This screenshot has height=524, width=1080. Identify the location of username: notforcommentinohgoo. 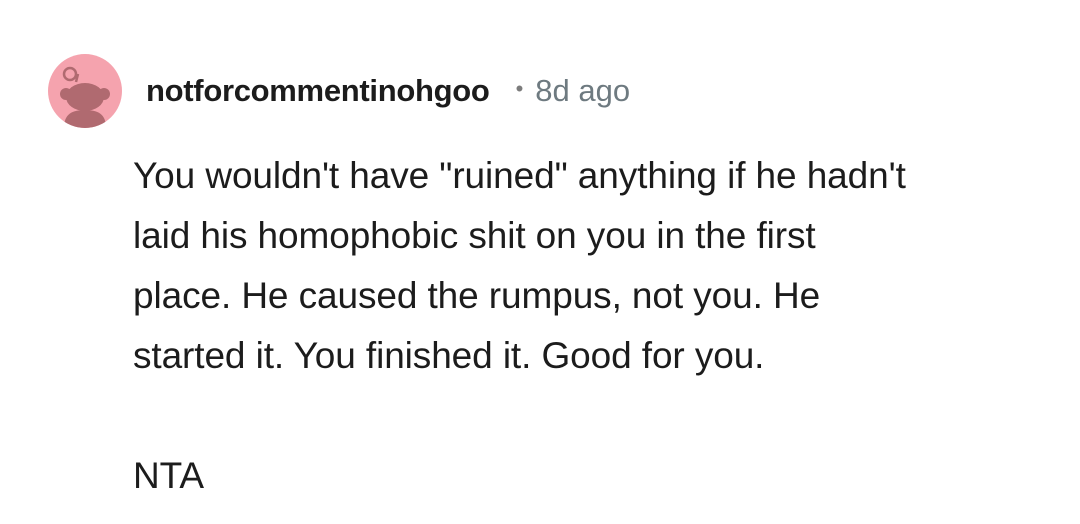
(318, 91).